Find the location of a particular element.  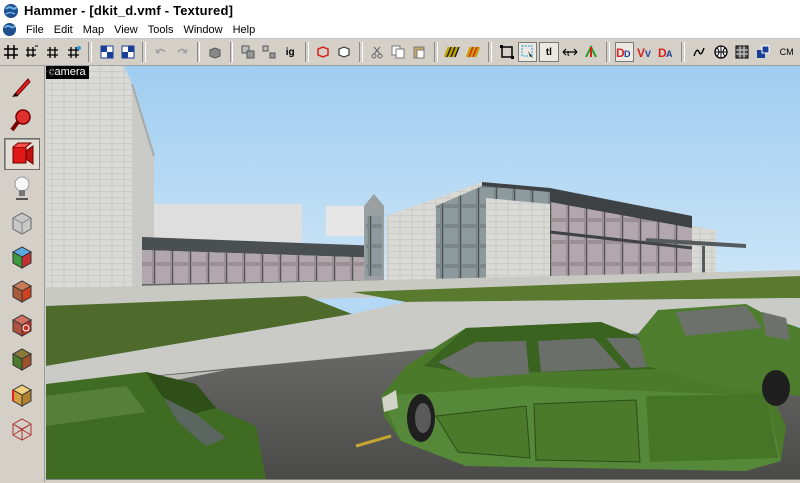

load-window-state-button is located at coordinates (106, 52).